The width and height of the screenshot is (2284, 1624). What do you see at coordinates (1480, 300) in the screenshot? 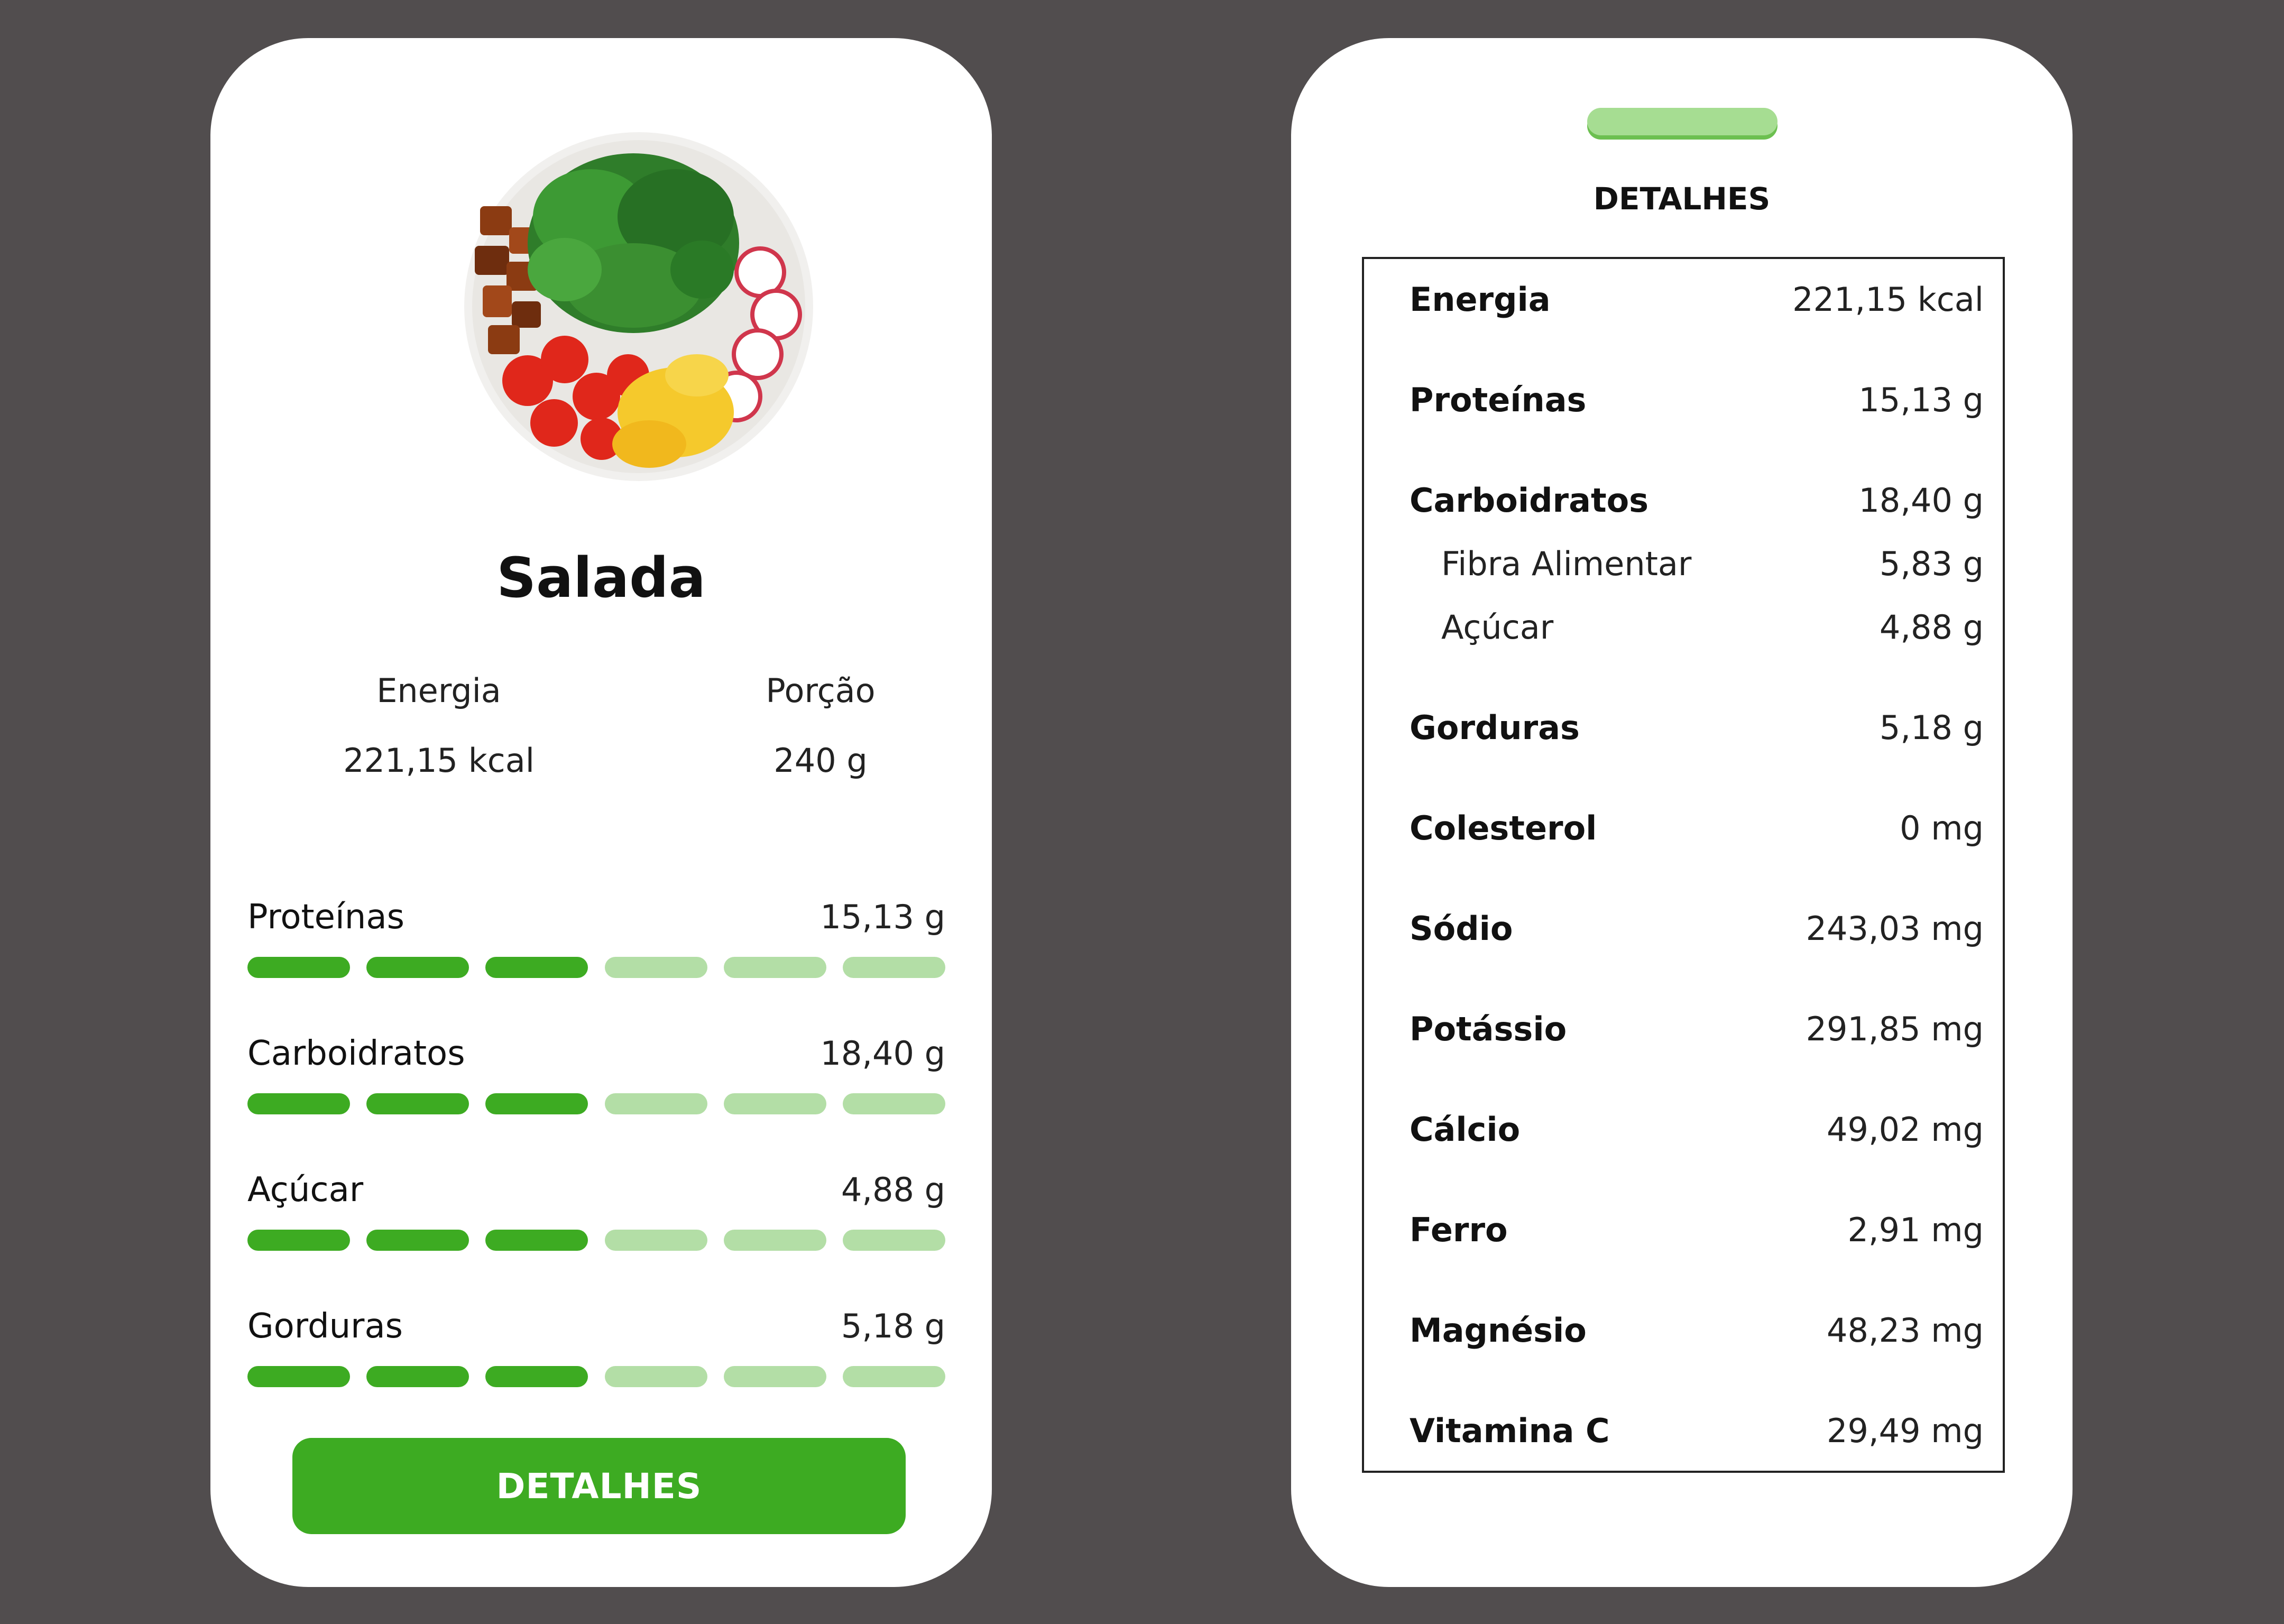
I see `row-label: Energia` at bounding box center [1480, 300].